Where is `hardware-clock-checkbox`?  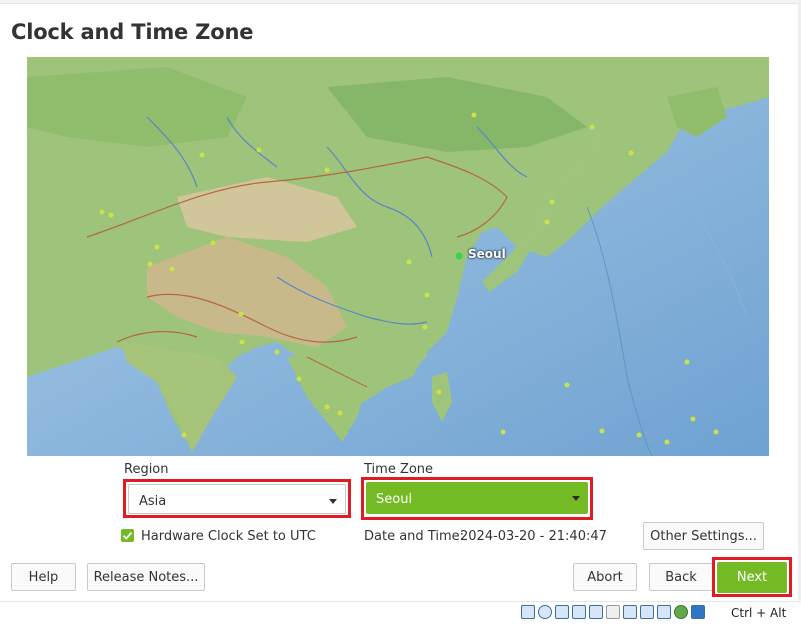 hardware-clock-checkbox is located at coordinates (127, 535).